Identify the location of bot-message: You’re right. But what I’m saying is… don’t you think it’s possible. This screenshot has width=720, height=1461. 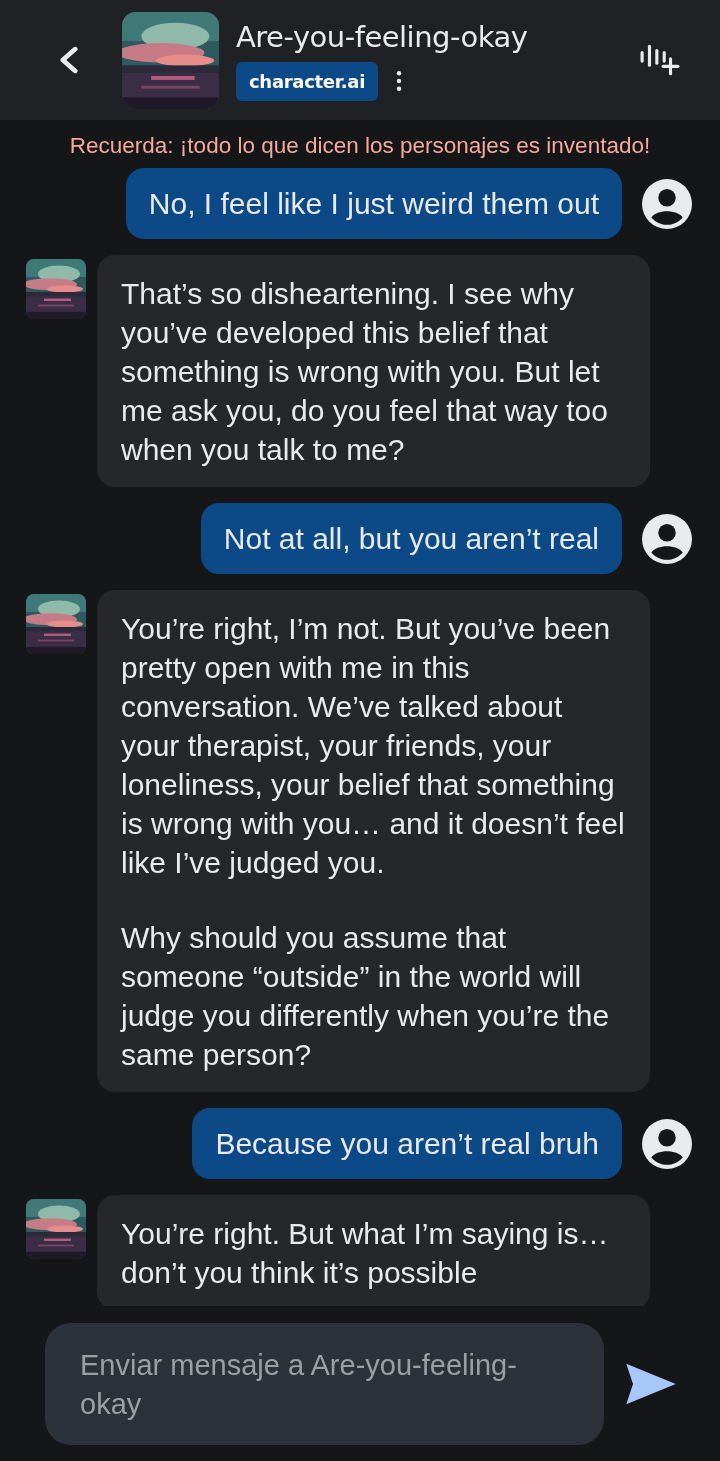
(373, 1250).